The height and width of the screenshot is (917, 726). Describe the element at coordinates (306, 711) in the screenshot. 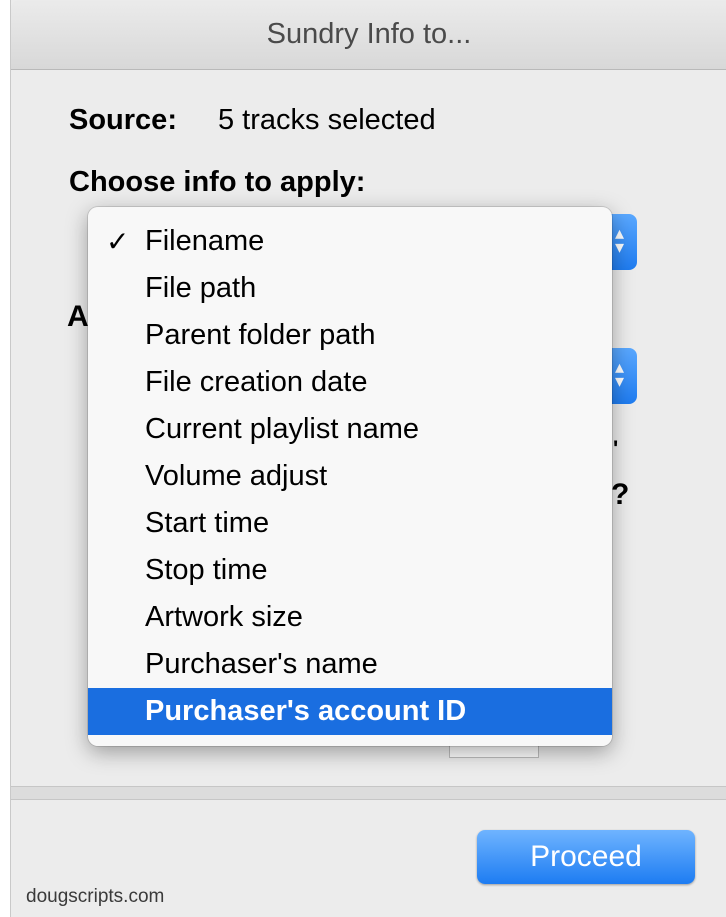

I see `menu-item-label: Purchaser's account ID` at that location.